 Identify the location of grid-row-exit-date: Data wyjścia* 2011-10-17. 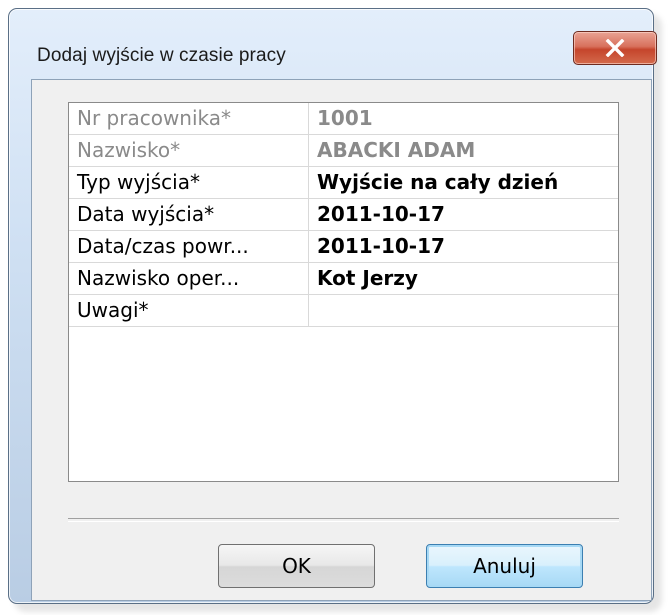
(343, 215).